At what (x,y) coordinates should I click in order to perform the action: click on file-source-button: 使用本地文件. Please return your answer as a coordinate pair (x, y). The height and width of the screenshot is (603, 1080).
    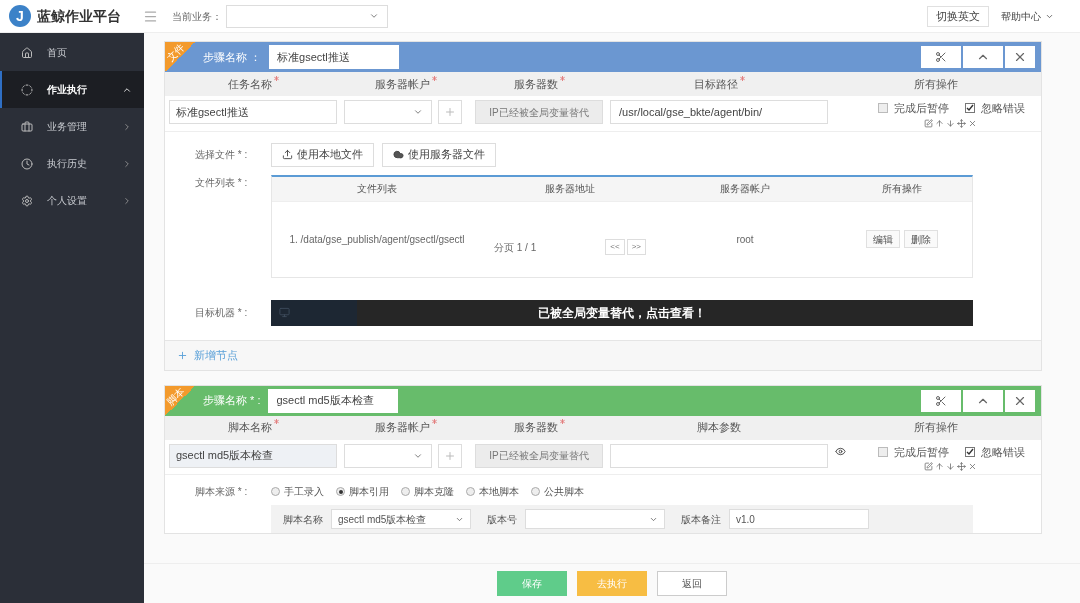
    Looking at the image, I should click on (322, 154).